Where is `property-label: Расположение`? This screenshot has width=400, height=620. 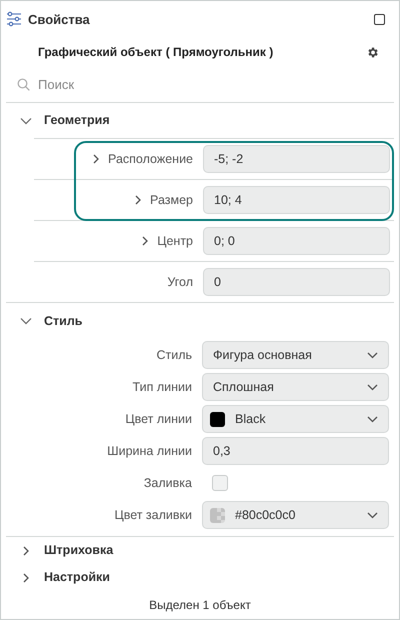
property-label: Расположение is located at coordinates (150, 159).